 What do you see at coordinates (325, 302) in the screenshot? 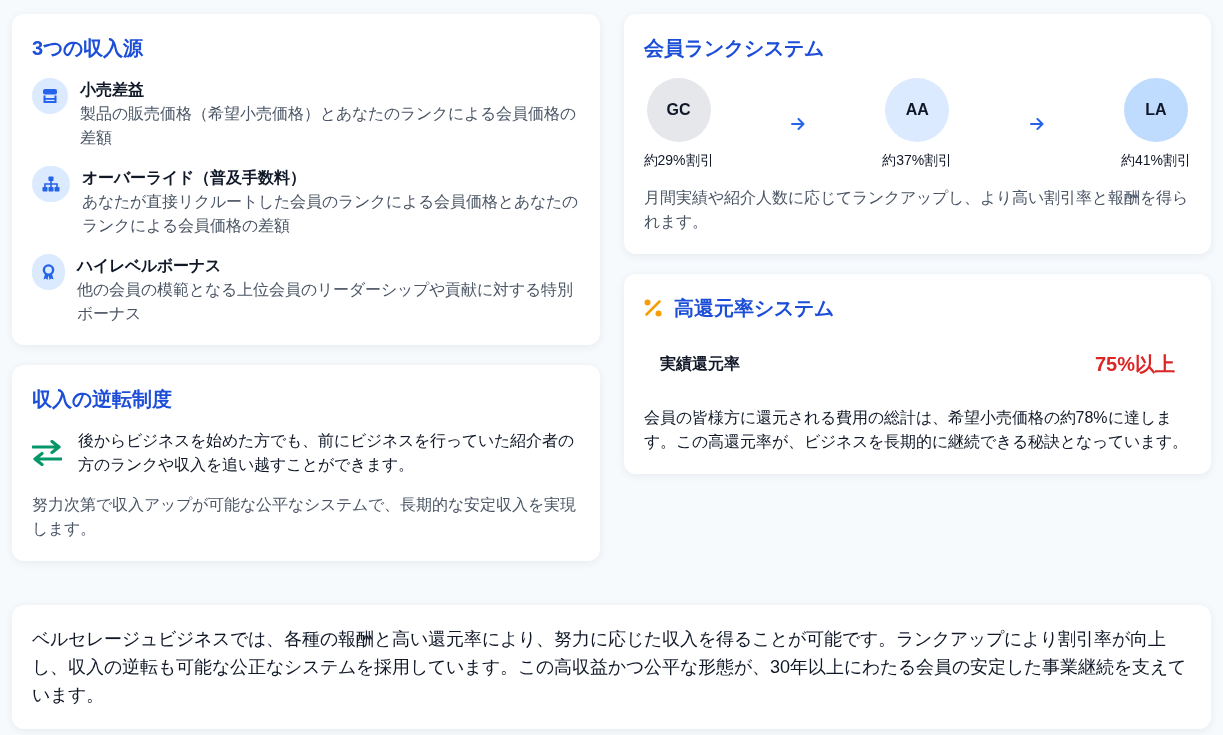
I see `income-source-description: 他の会員の模範となる上位会員のリーダーシップや貢献に対する特別ボーナス` at bounding box center [325, 302].